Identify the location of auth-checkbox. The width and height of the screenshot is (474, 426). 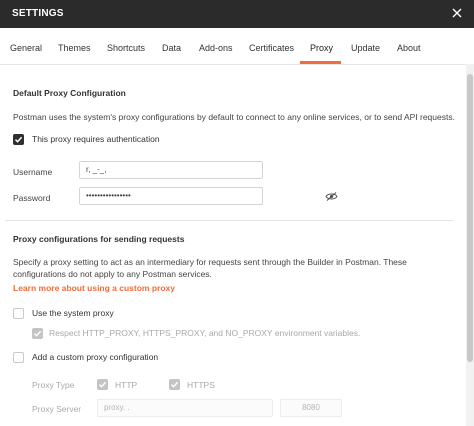
(18, 139).